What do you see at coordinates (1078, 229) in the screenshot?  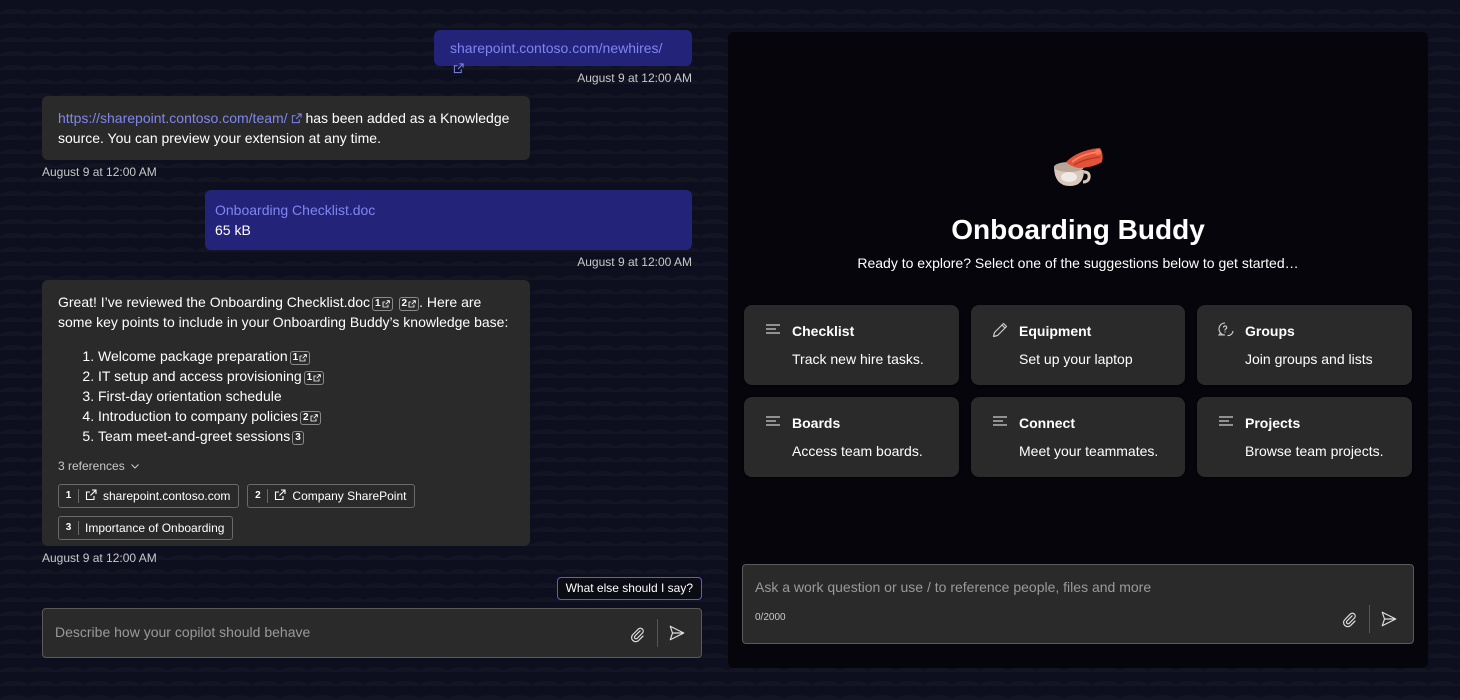 I see `copilot-title: Onboarding Buddy` at bounding box center [1078, 229].